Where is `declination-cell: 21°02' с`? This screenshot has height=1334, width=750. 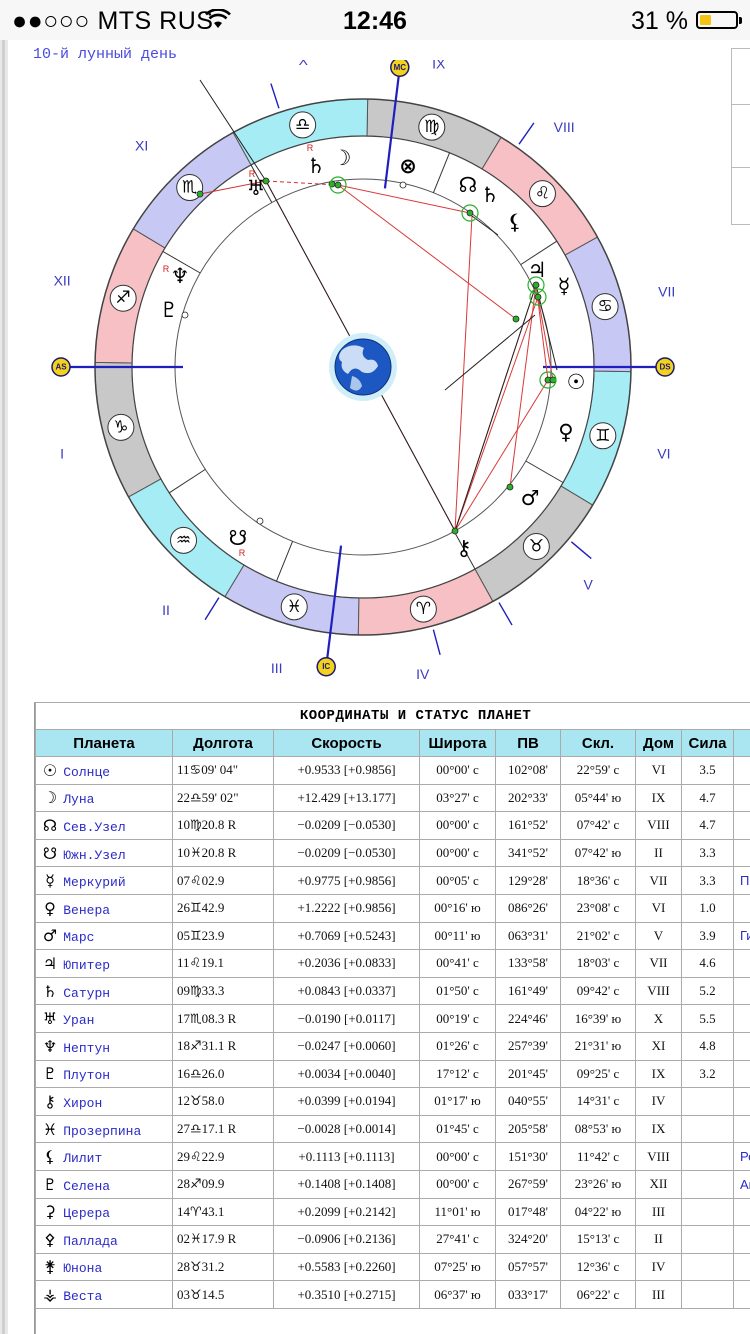
declination-cell: 21°02' с is located at coordinates (598, 936).